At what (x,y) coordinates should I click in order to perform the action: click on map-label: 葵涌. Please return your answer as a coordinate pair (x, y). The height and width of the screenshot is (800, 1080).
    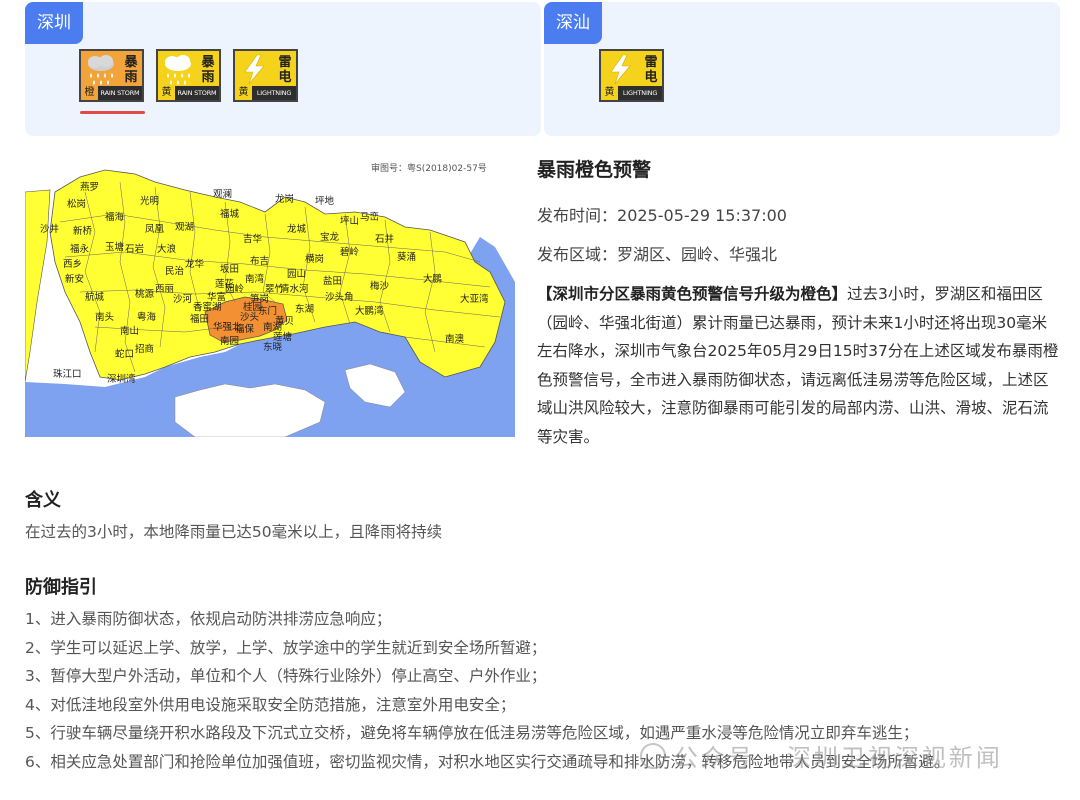
    Looking at the image, I should click on (406, 257).